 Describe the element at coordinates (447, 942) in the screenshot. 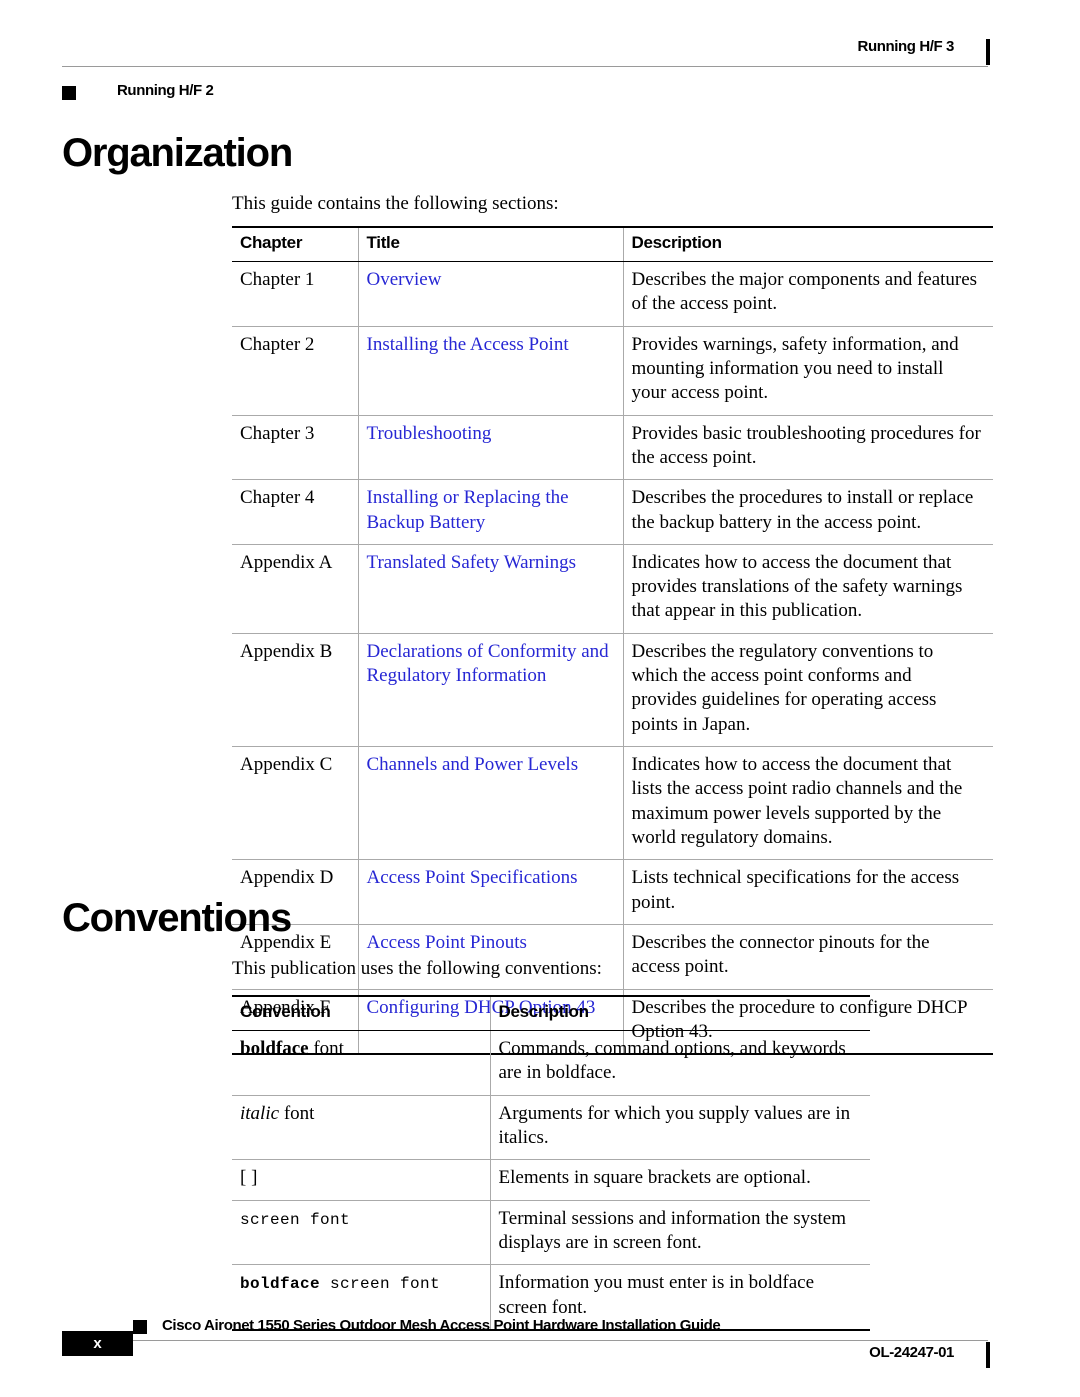

I see `xref-link: Access Point Pinouts` at that location.